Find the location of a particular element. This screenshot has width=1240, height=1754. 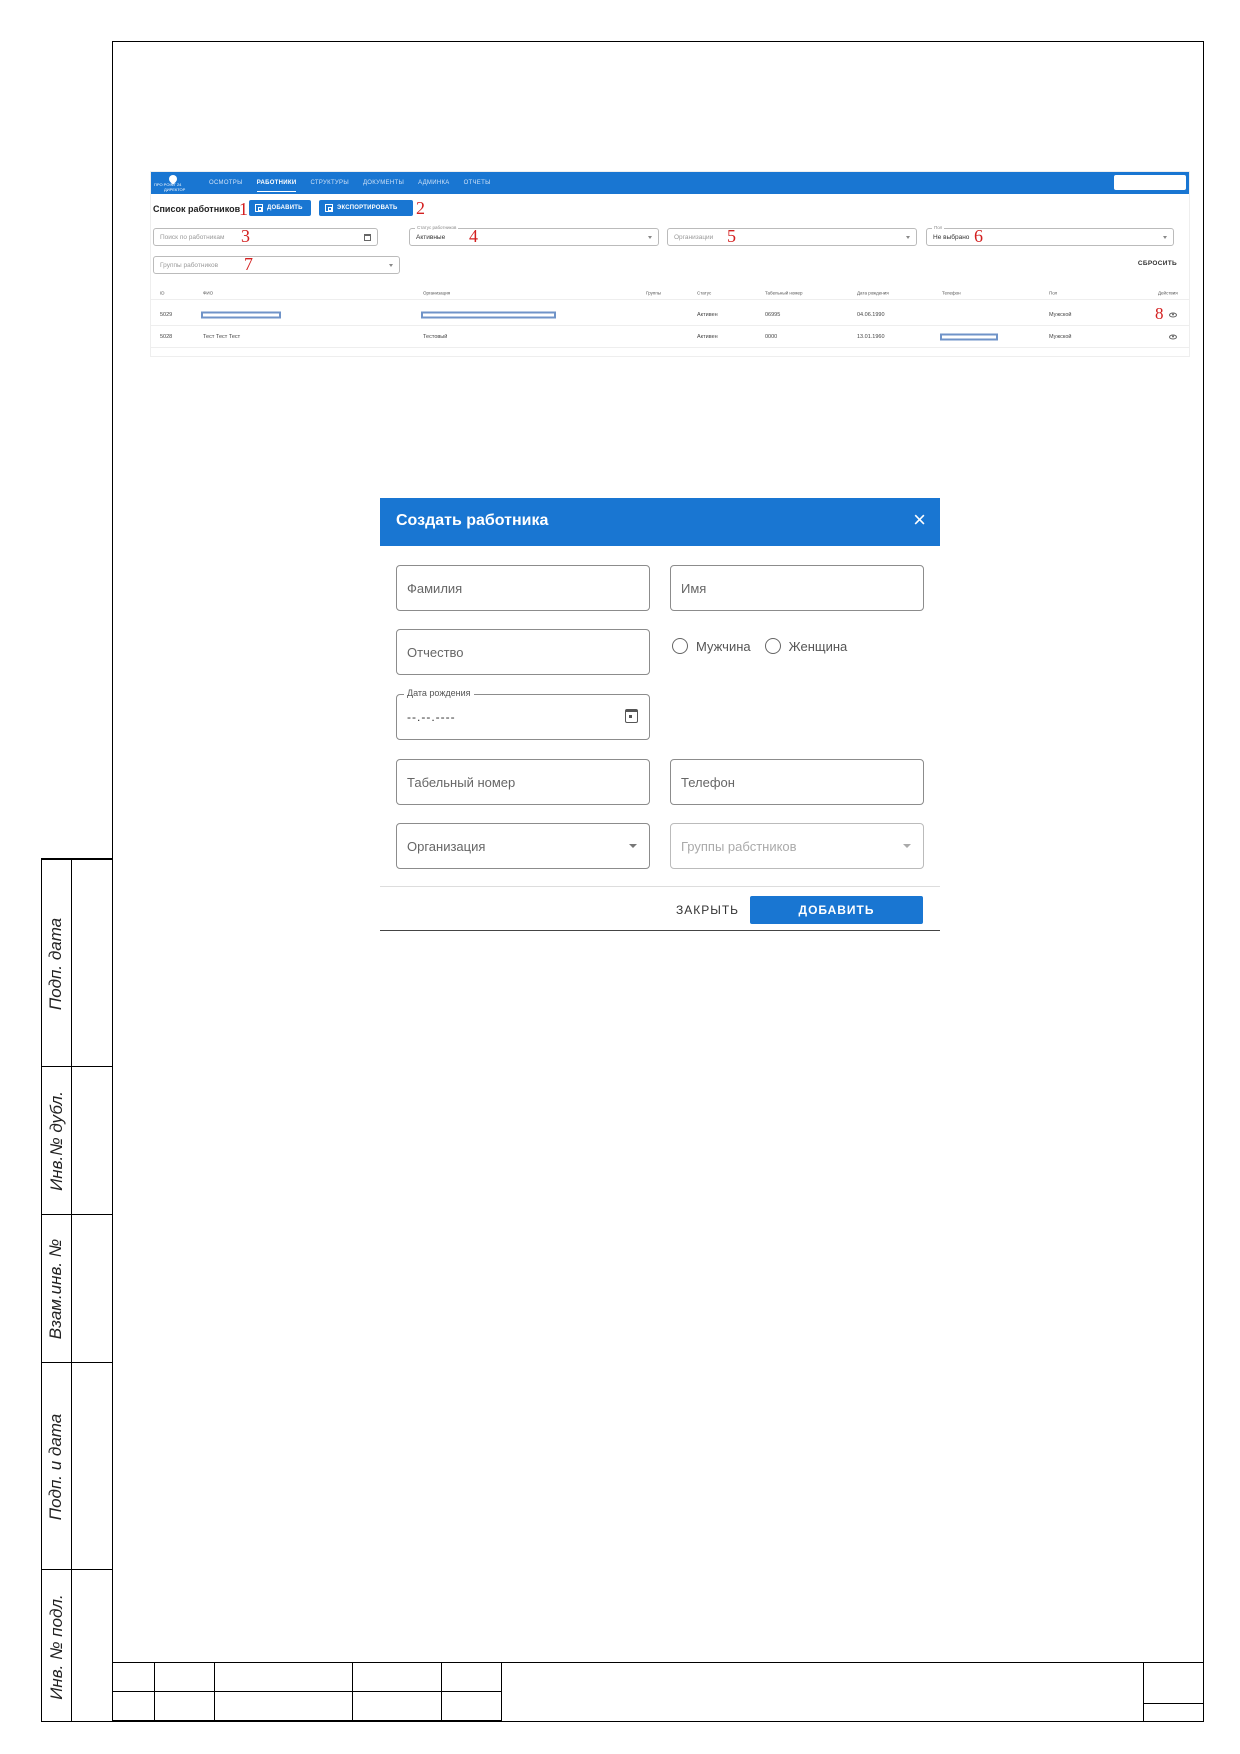

radio-female-label: Женщина is located at coordinates (818, 646).